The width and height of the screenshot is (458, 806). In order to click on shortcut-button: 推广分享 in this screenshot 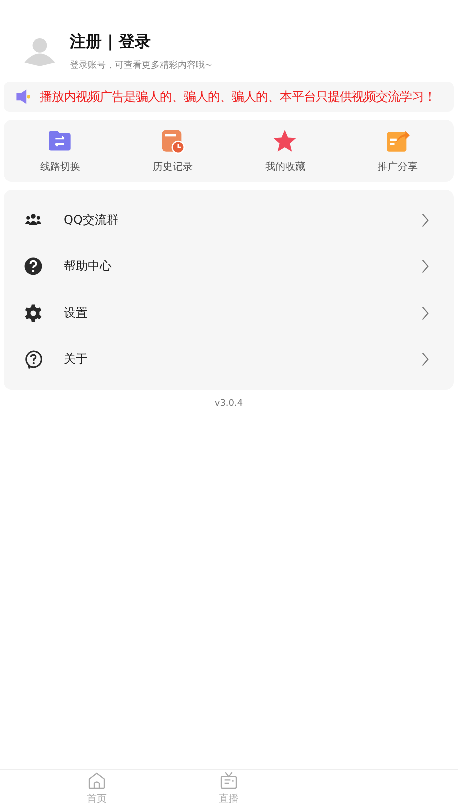, I will do `click(398, 167)`.